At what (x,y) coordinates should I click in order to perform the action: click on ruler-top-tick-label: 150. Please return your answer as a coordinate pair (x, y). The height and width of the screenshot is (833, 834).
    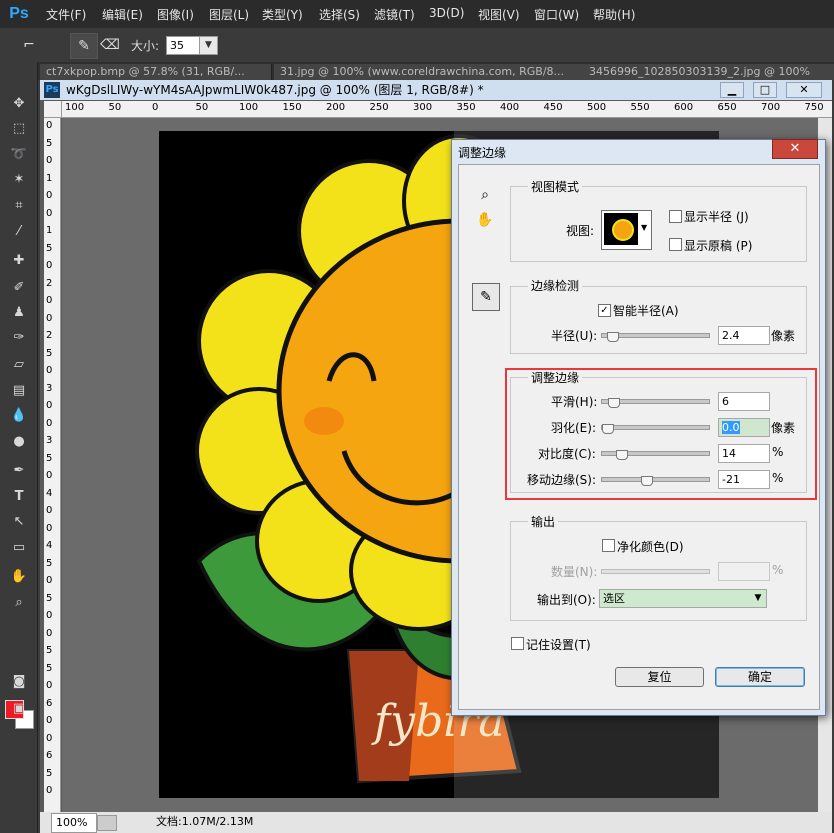
    Looking at the image, I should click on (292, 107).